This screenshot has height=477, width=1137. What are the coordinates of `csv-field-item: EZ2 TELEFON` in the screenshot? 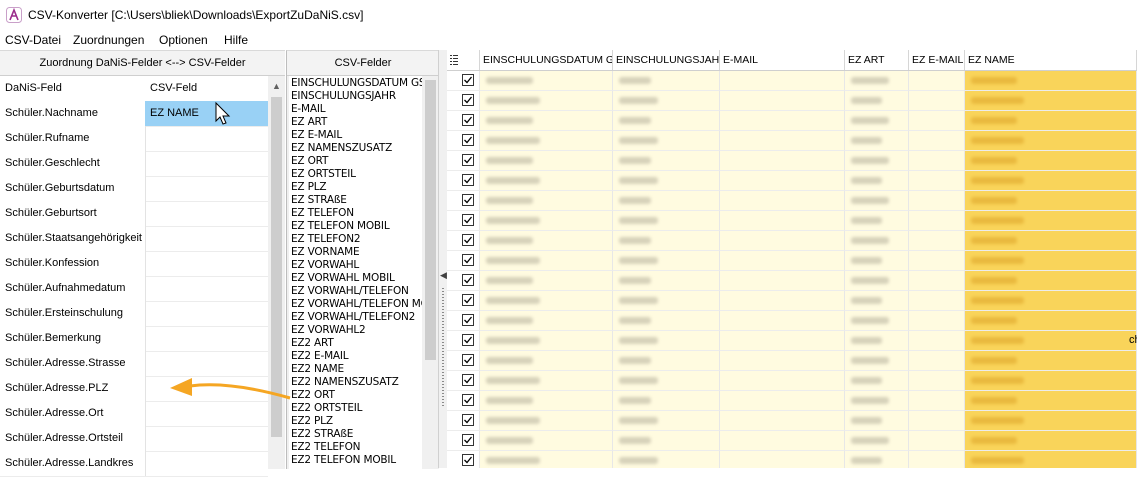 It's located at (326, 447).